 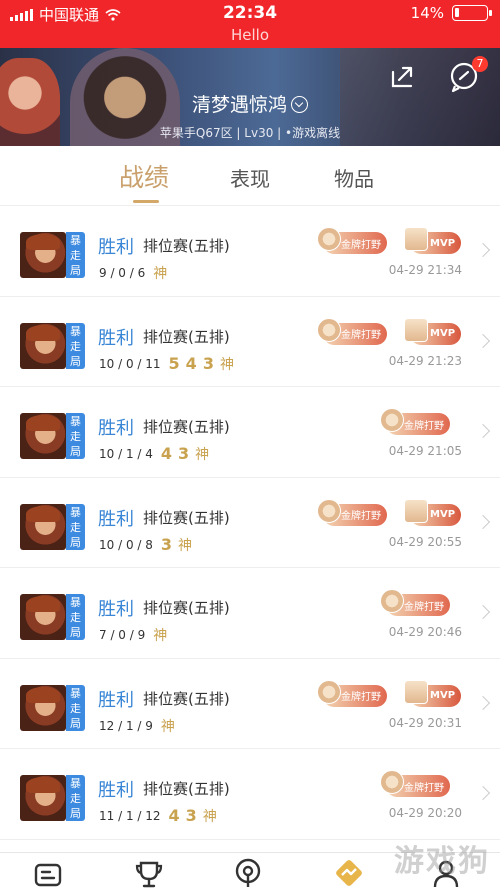 I want to click on player-nickname: 清梦遇惊鸿, so click(x=250, y=103).